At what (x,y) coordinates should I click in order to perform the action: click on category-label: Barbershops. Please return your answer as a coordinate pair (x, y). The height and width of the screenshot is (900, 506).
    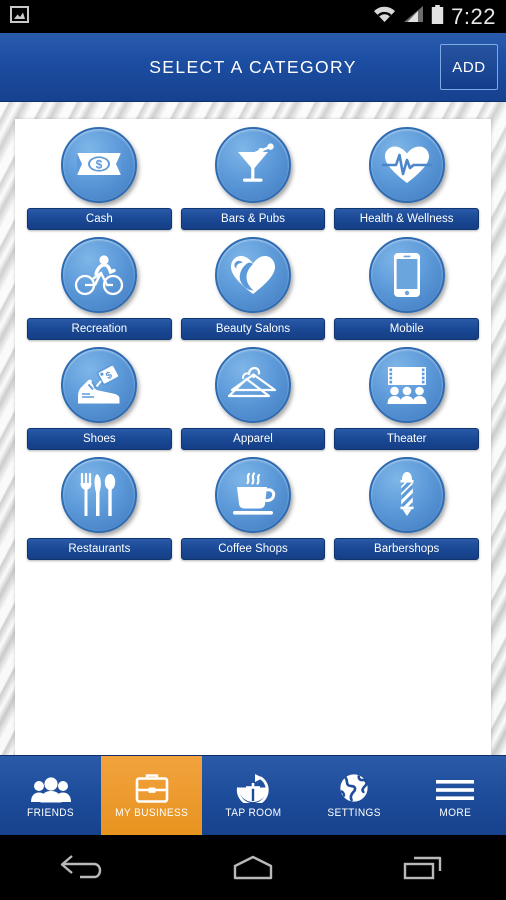
    Looking at the image, I should click on (406, 549).